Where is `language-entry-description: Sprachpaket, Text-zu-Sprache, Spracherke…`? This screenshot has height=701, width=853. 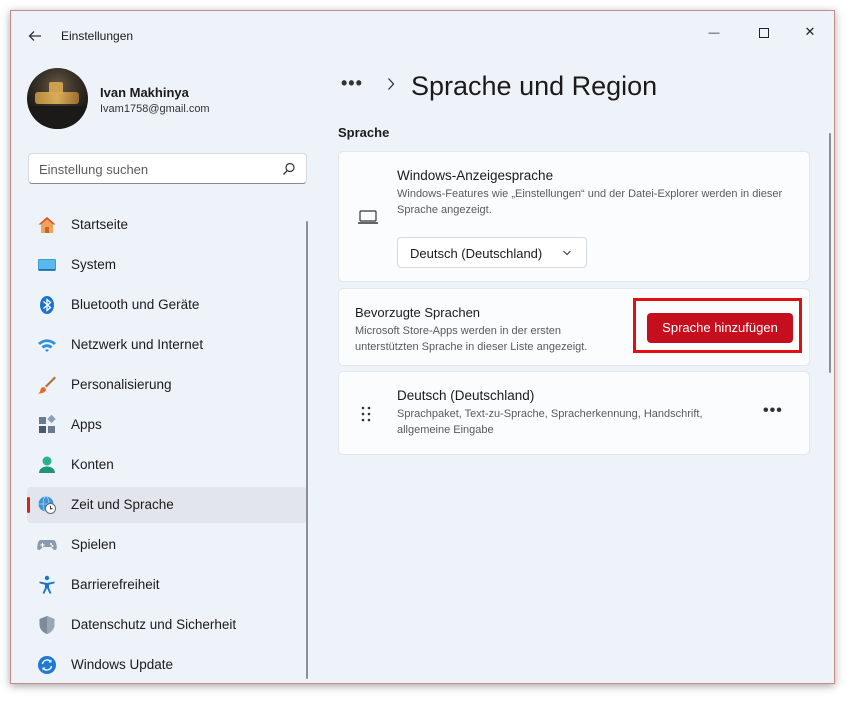 language-entry-description: Sprachpaket, Text-zu-Sprache, Spracherke… is located at coordinates (550, 422).